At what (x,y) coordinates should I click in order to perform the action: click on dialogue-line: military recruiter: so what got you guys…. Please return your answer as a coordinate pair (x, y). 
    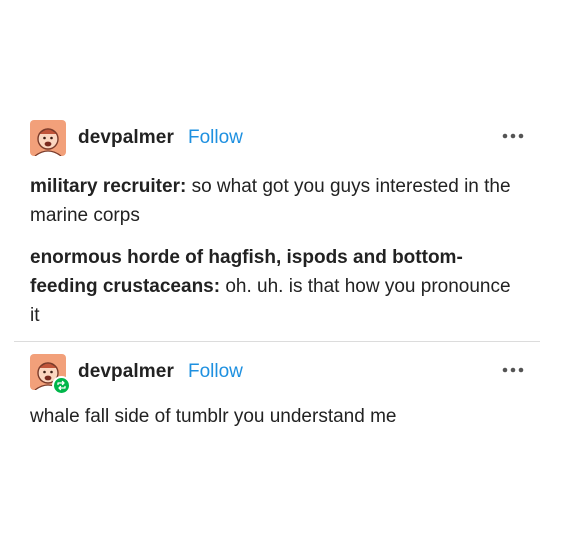
    Looking at the image, I should click on (275, 201).